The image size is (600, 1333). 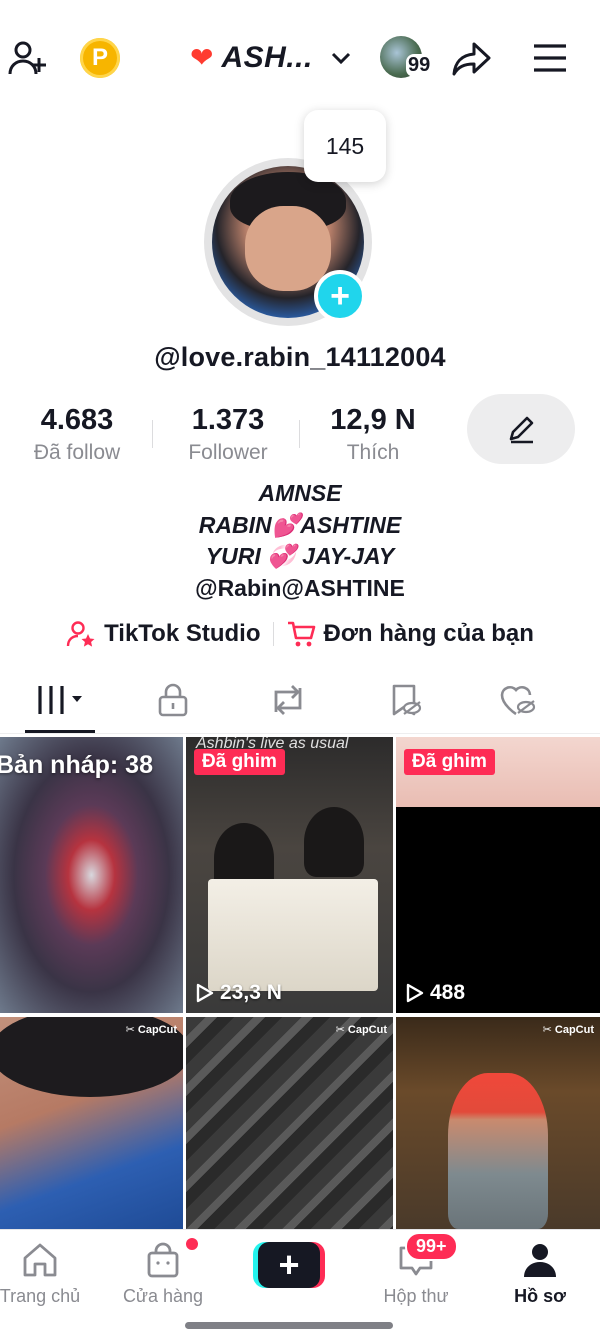 I want to click on tab-private, so click(x=173, y=700).